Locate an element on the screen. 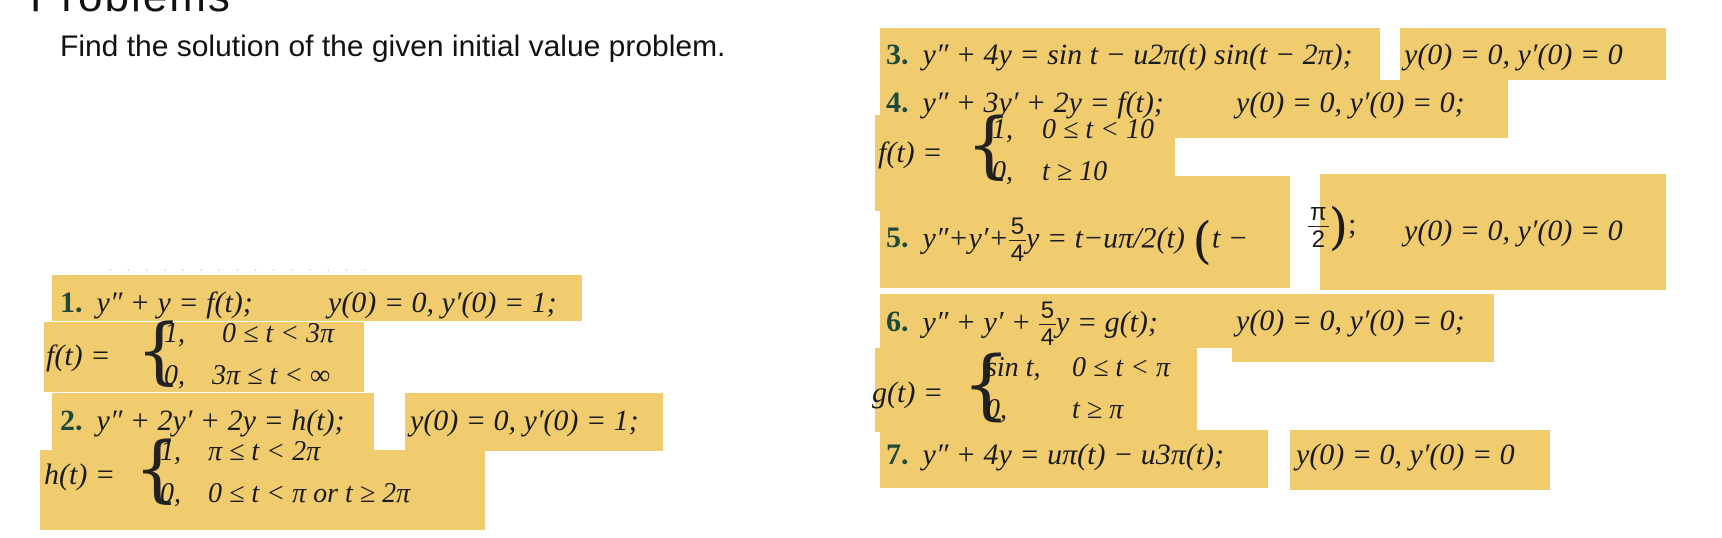 This screenshot has height=538, width=1722. problem-1-case-1-cond: 0 ≤ t < 3π is located at coordinates (278, 333).